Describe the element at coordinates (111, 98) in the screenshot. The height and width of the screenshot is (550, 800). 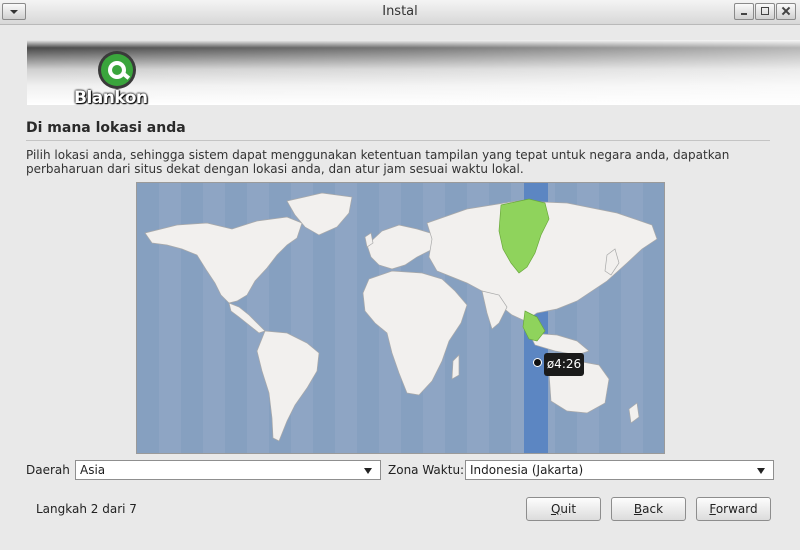
I see `logo-text: Blankon` at that location.